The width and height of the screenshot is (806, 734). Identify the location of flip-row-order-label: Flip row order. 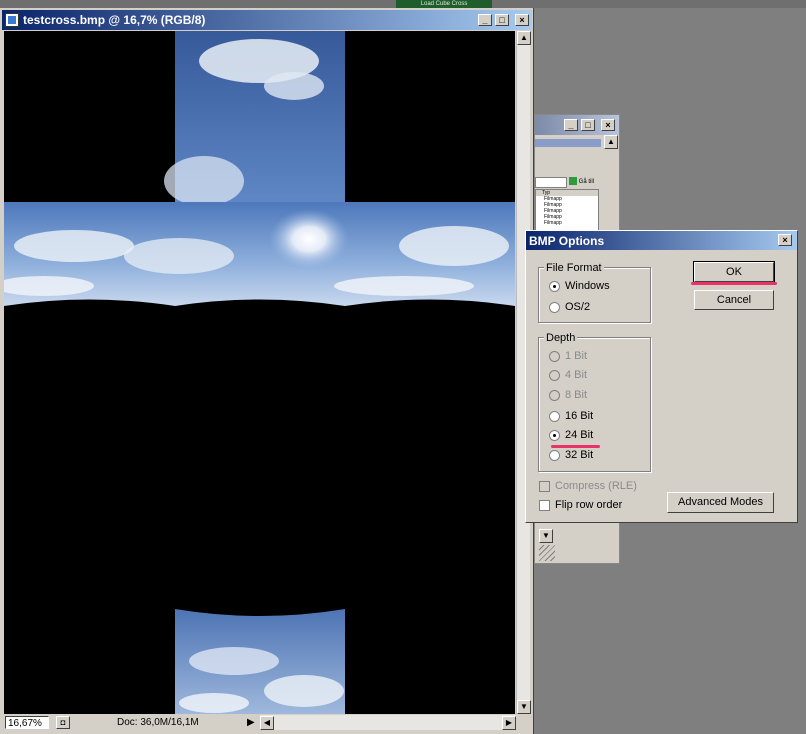
(588, 505).